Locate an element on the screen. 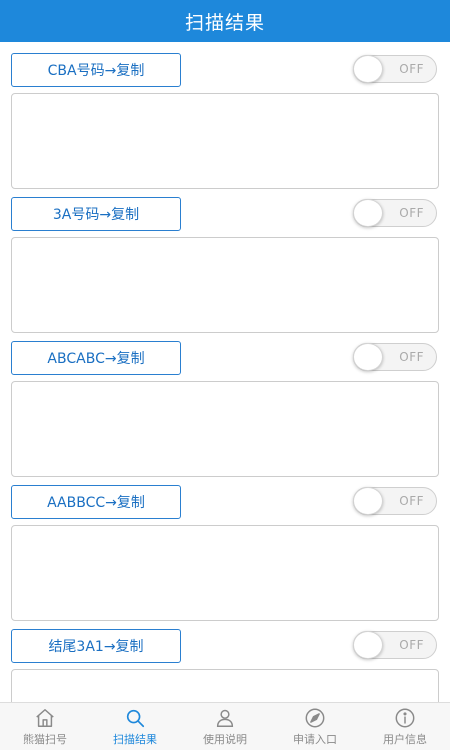  page-title: 扫描结果 is located at coordinates (224, 22).